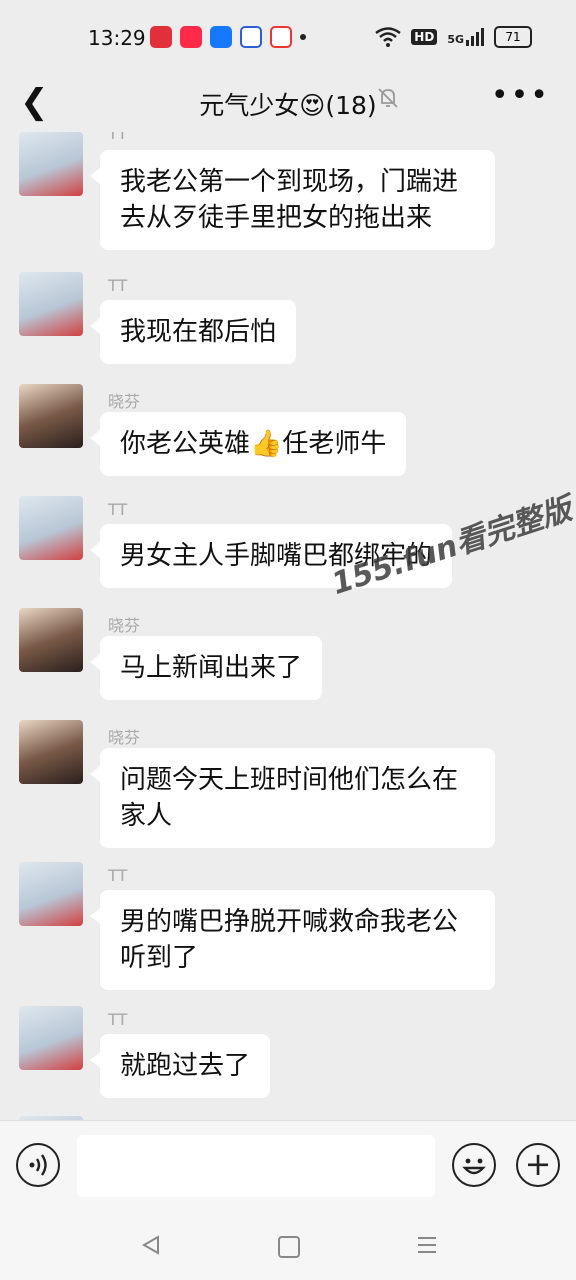 This screenshot has height=1280, width=576. Describe the element at coordinates (427, 1245) in the screenshot. I see `nav-menu-icon` at that location.